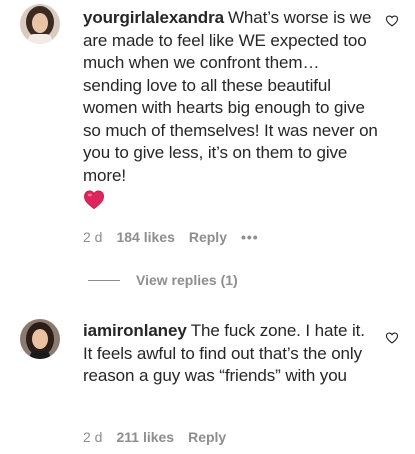 This screenshot has height=454, width=415. I want to click on comment-likes: 184 likes, so click(145, 237).